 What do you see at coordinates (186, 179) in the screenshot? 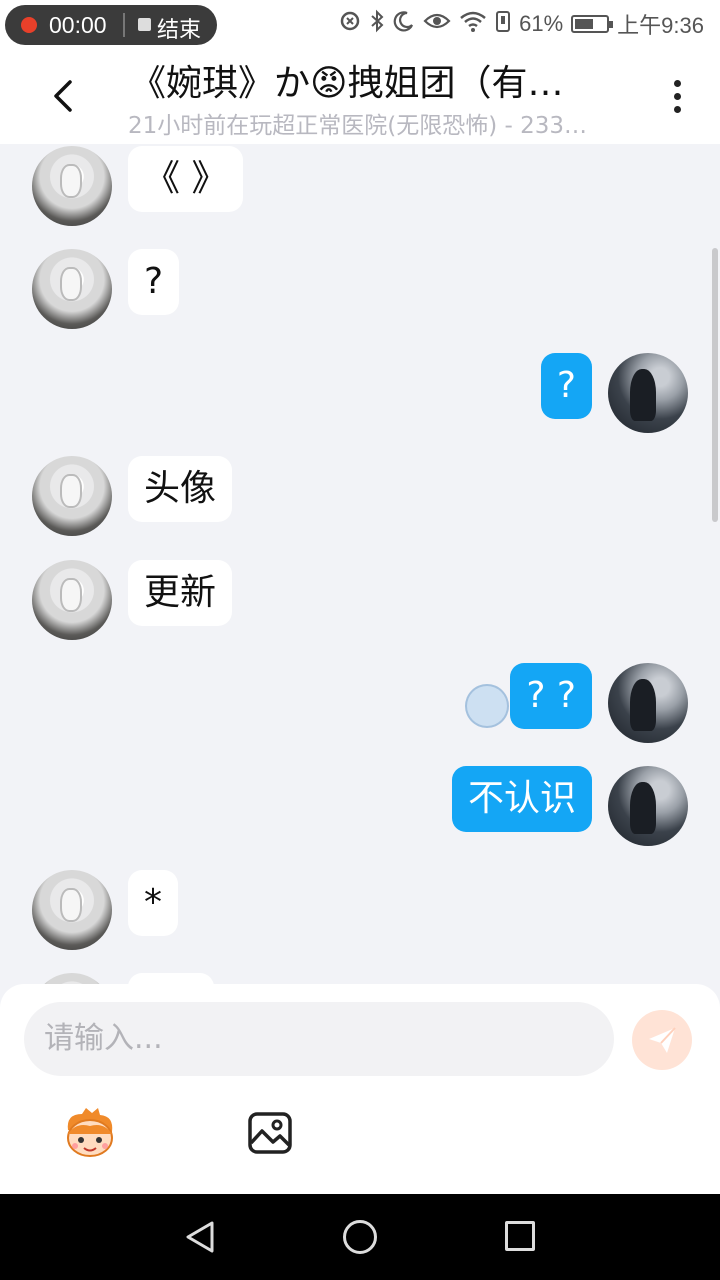
I see `message-bubble-received: 《 》` at bounding box center [186, 179].